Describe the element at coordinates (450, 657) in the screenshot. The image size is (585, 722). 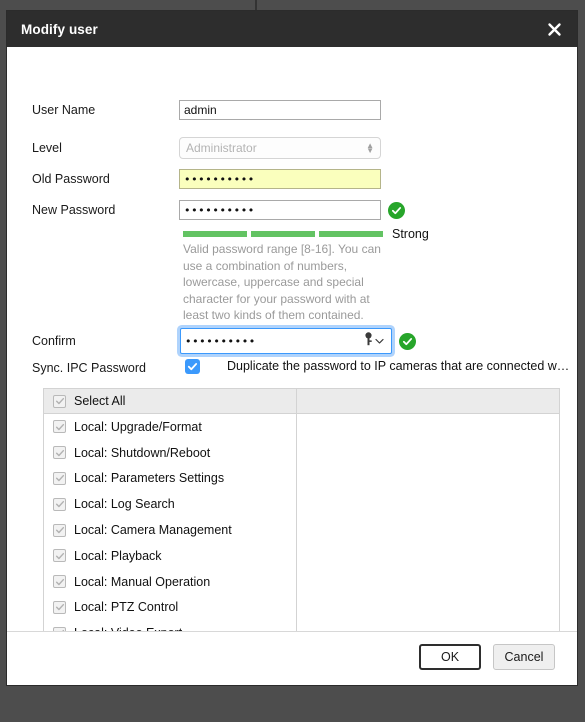
I see `ok-button: OK` at that location.